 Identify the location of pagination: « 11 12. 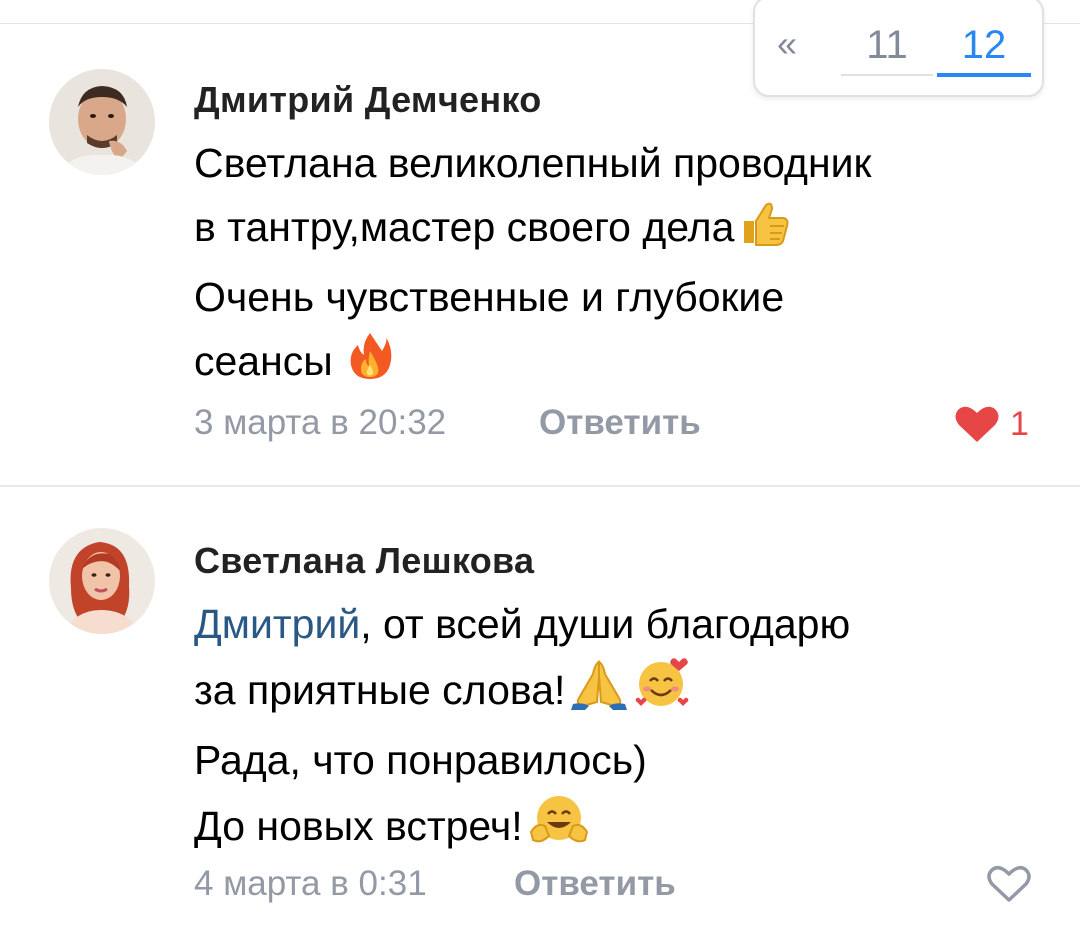
(898, 48).